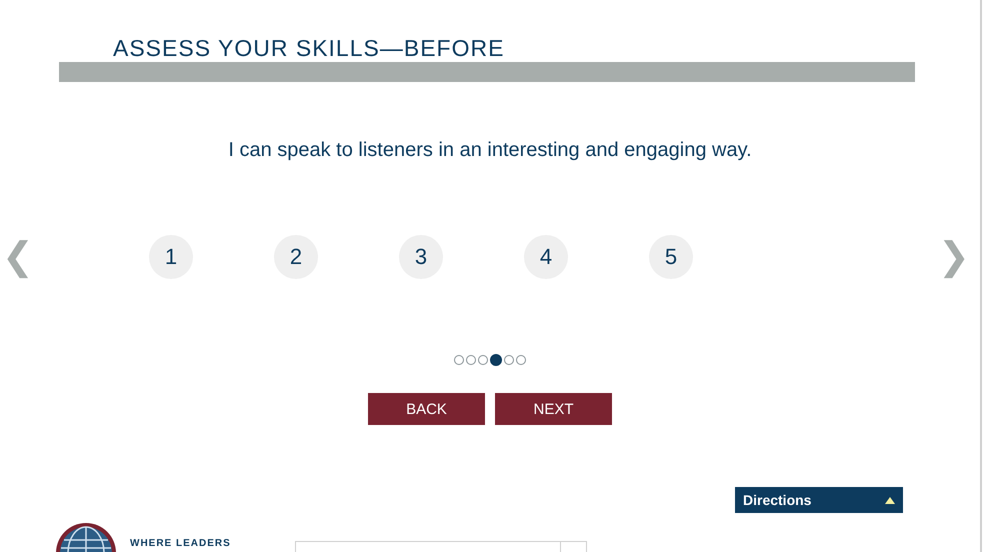 This screenshot has width=987, height=552. I want to click on caret-icon, so click(890, 500).